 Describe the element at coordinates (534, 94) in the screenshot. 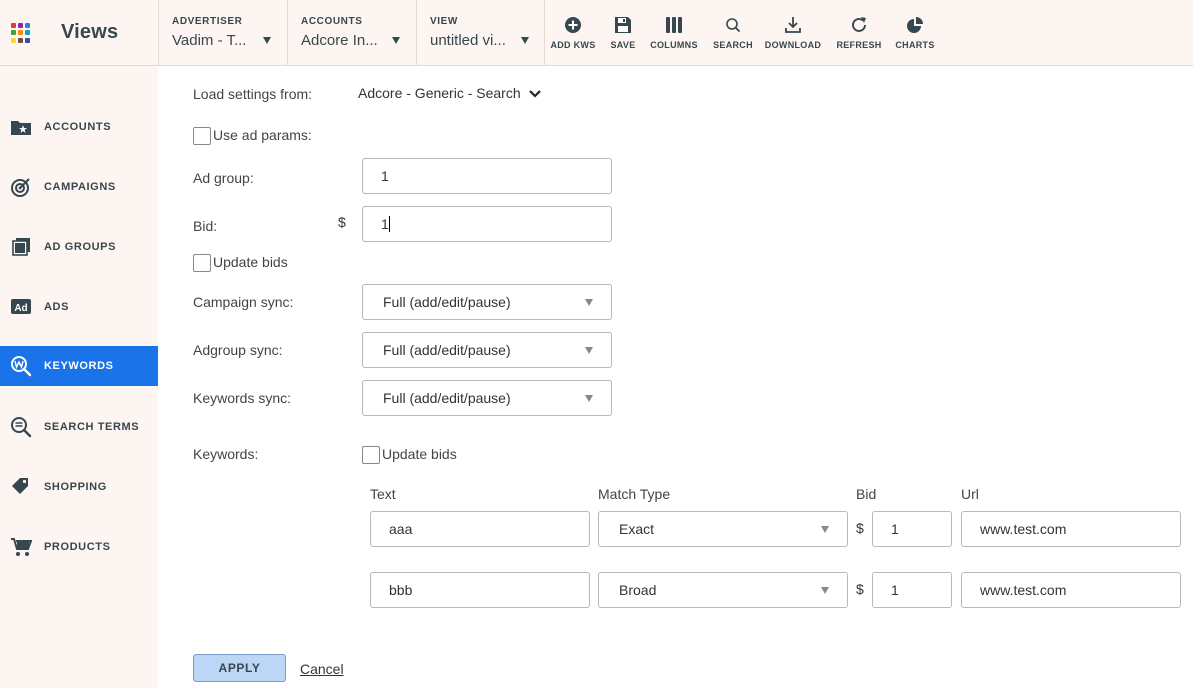

I see `chevron-down-icon` at that location.